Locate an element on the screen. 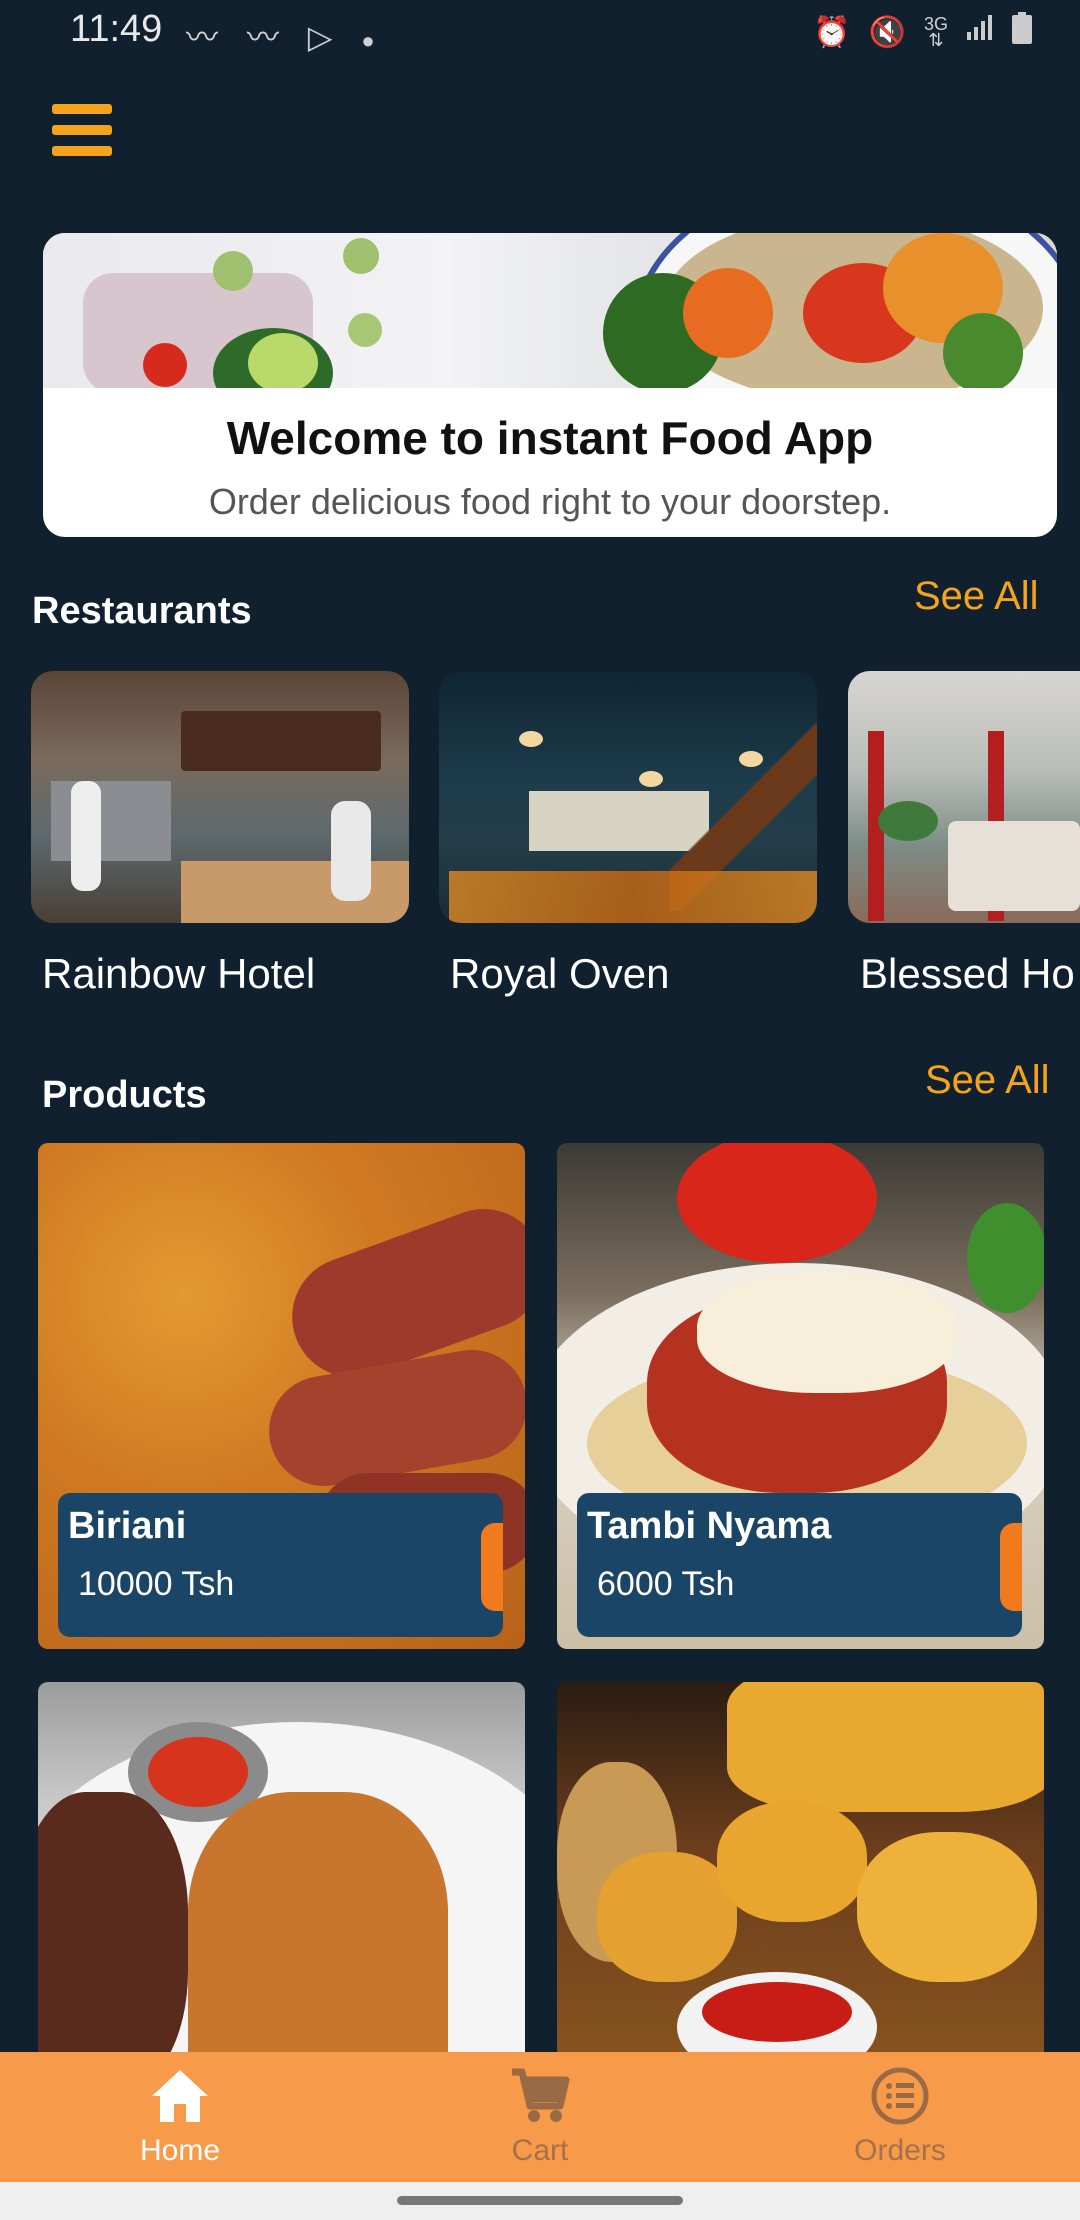  gesture-handle is located at coordinates (540, 2200).